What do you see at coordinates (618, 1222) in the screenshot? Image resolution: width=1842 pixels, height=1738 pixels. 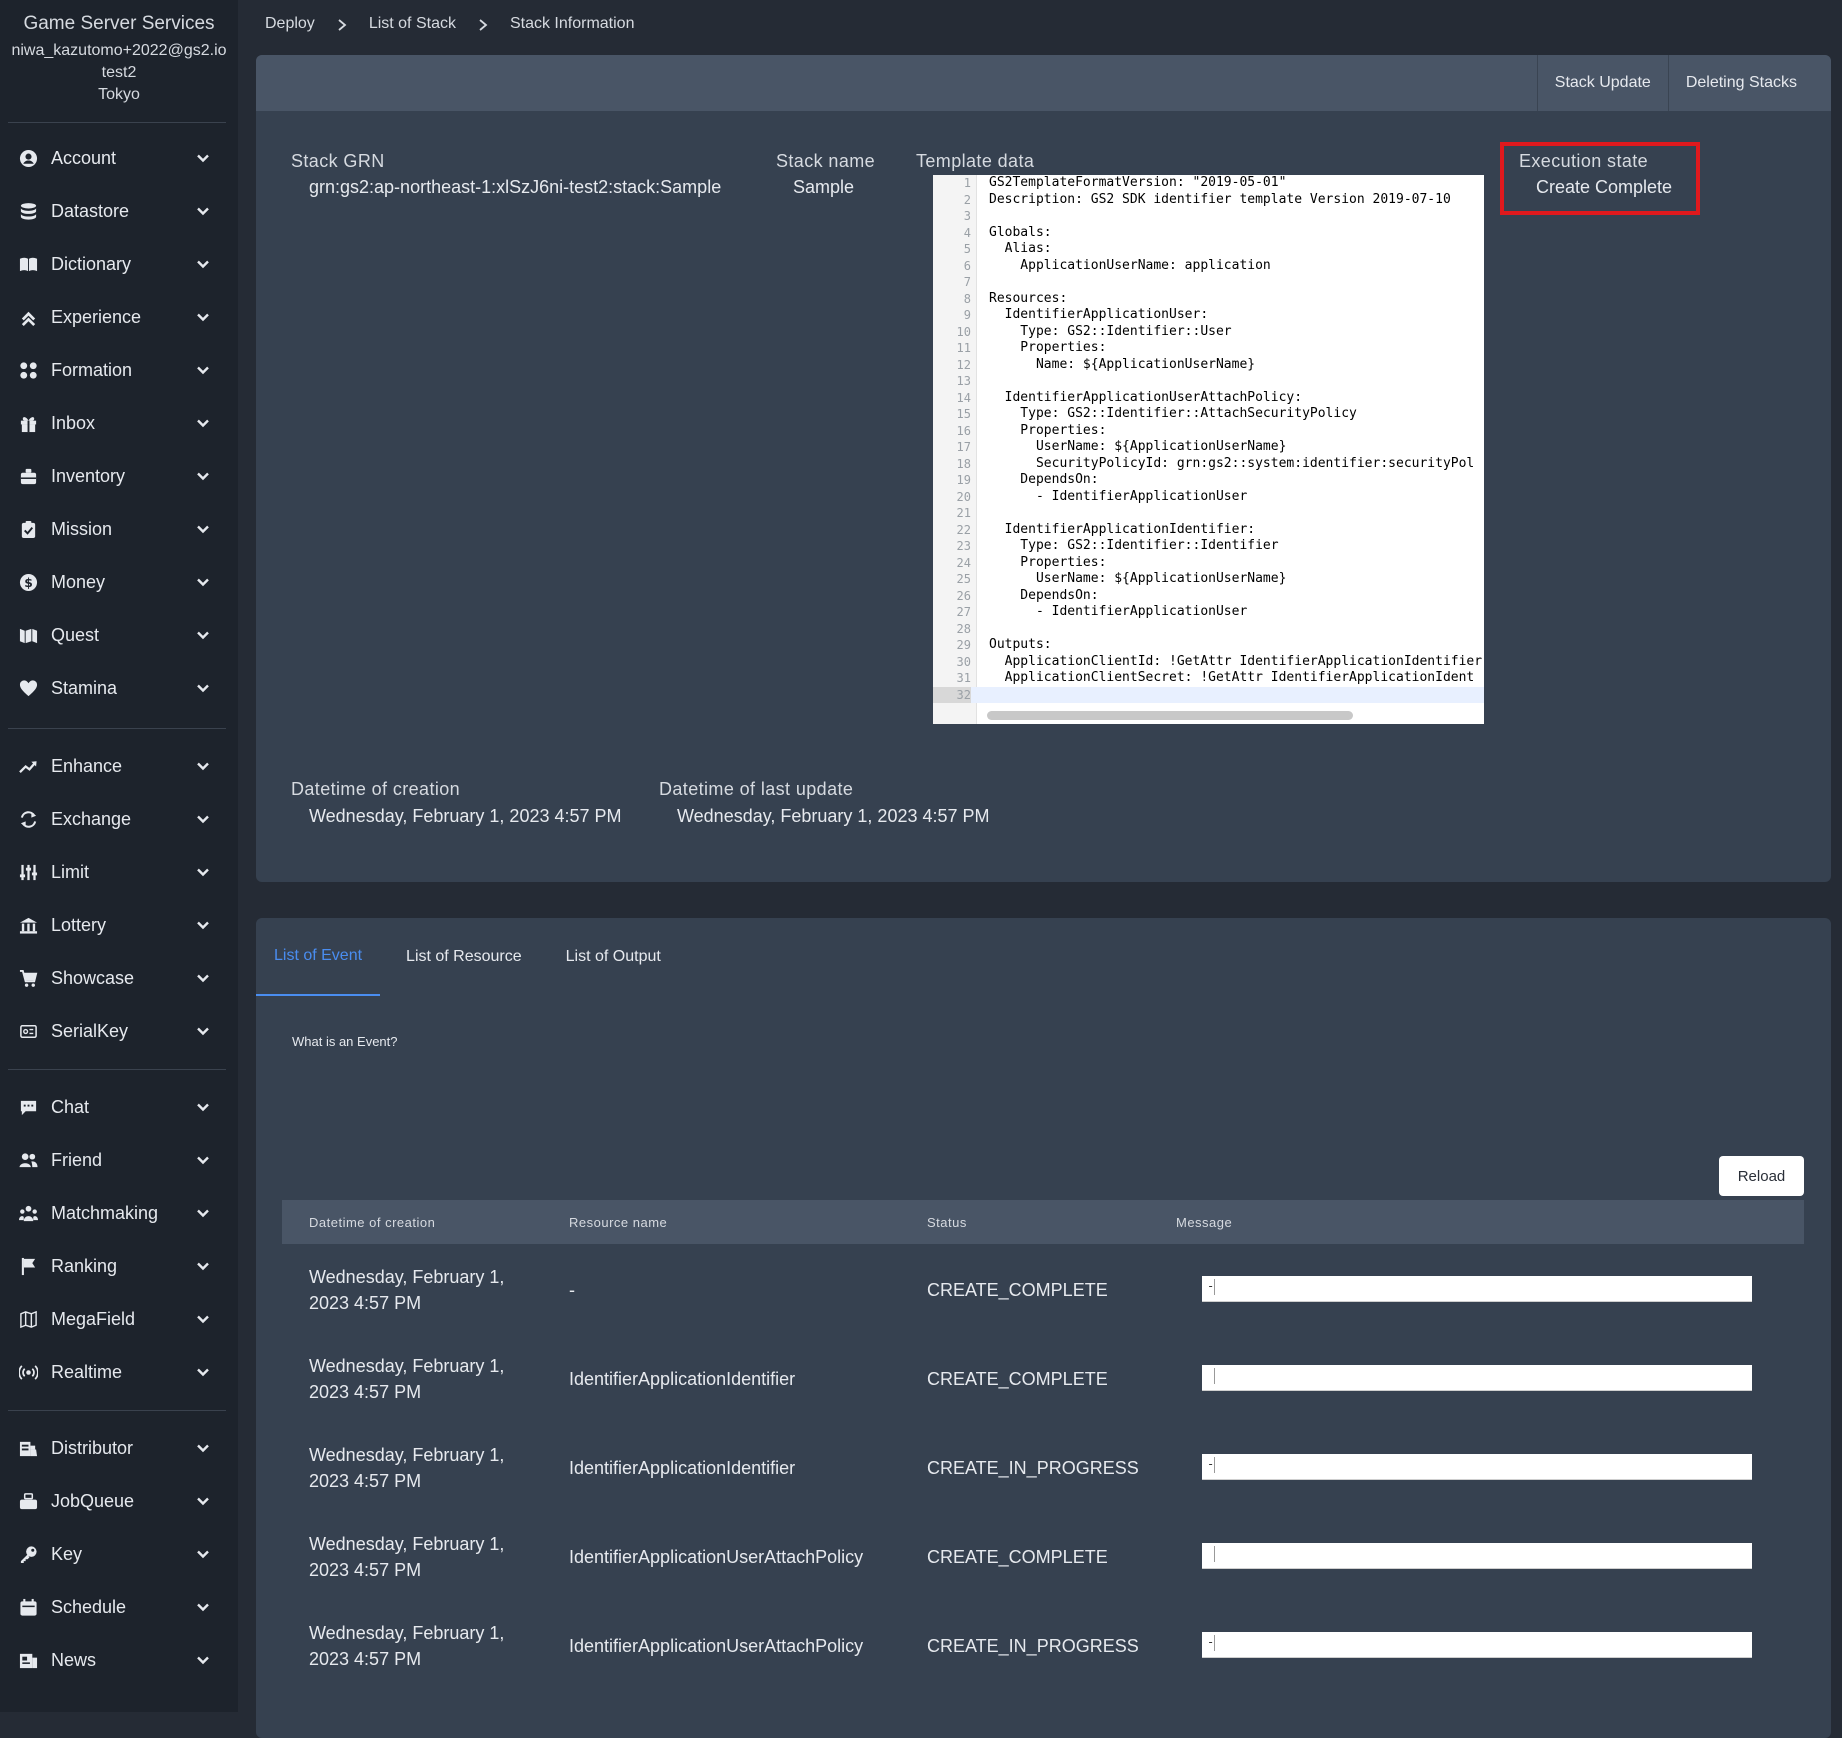 I see `column-header-resource: Resource name` at bounding box center [618, 1222].